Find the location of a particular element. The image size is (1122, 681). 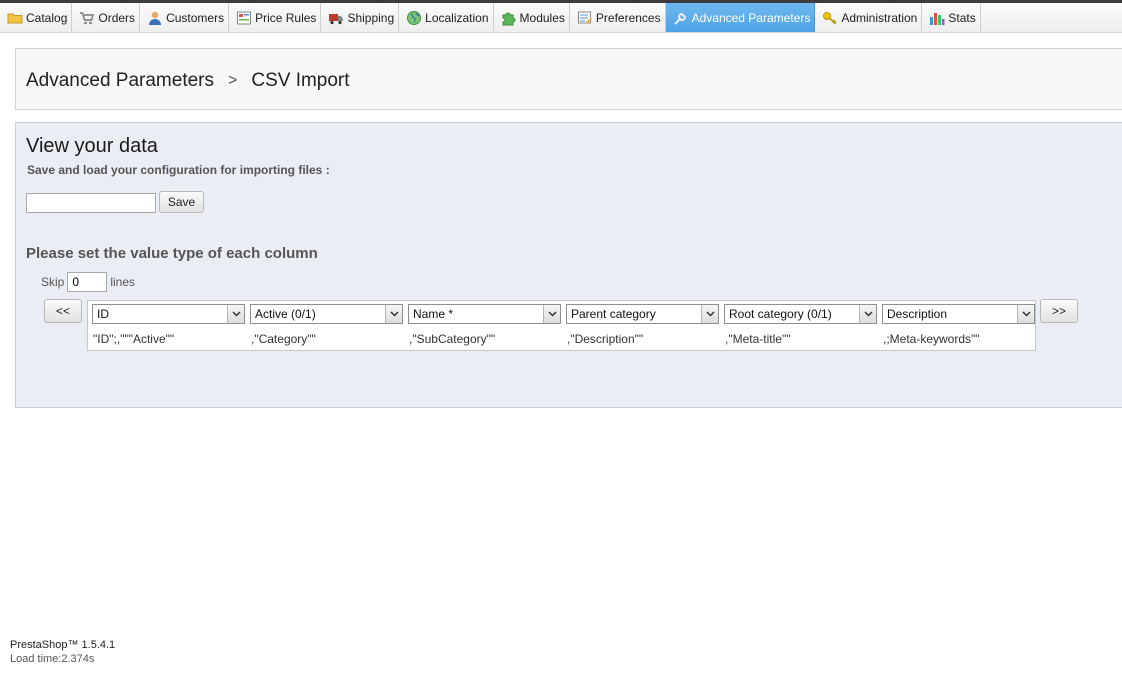

column-sample-value: "ID";,"""Active"" is located at coordinates (134, 339).